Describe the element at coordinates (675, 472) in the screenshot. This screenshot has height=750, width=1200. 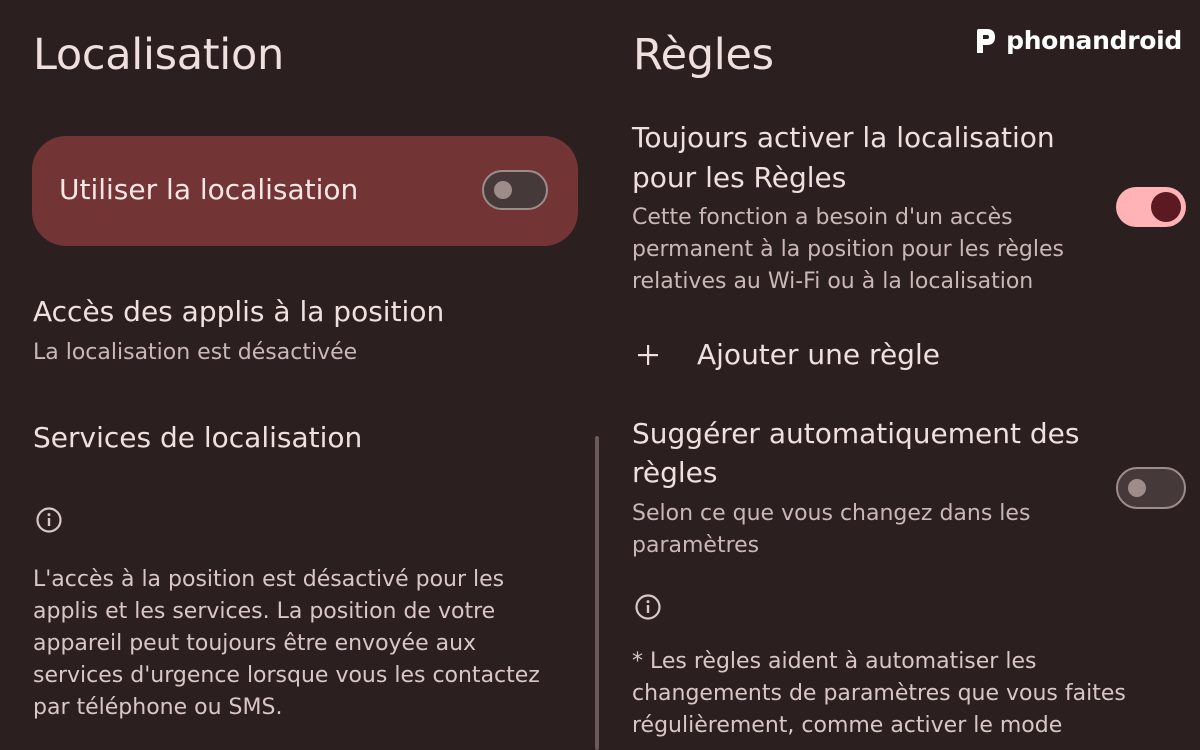
I see `suggest-rules-title: règles` at that location.